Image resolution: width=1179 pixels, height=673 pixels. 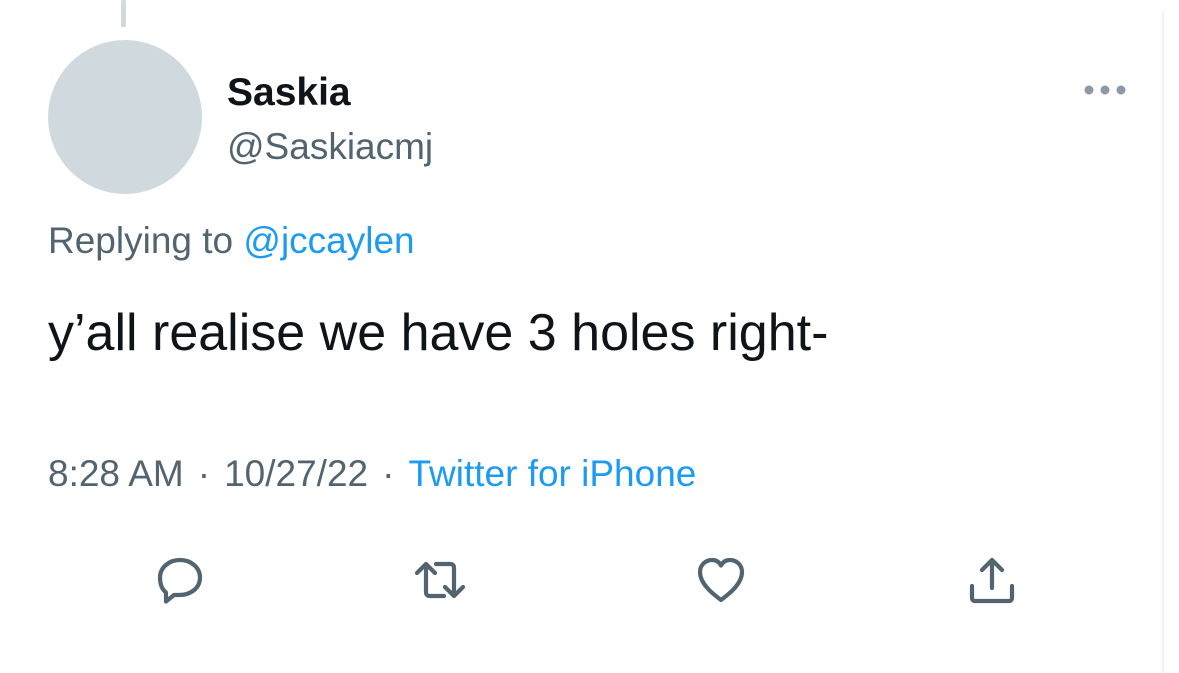 What do you see at coordinates (552, 473) in the screenshot?
I see `tweet-source-link: Twitter for iPhone` at bounding box center [552, 473].